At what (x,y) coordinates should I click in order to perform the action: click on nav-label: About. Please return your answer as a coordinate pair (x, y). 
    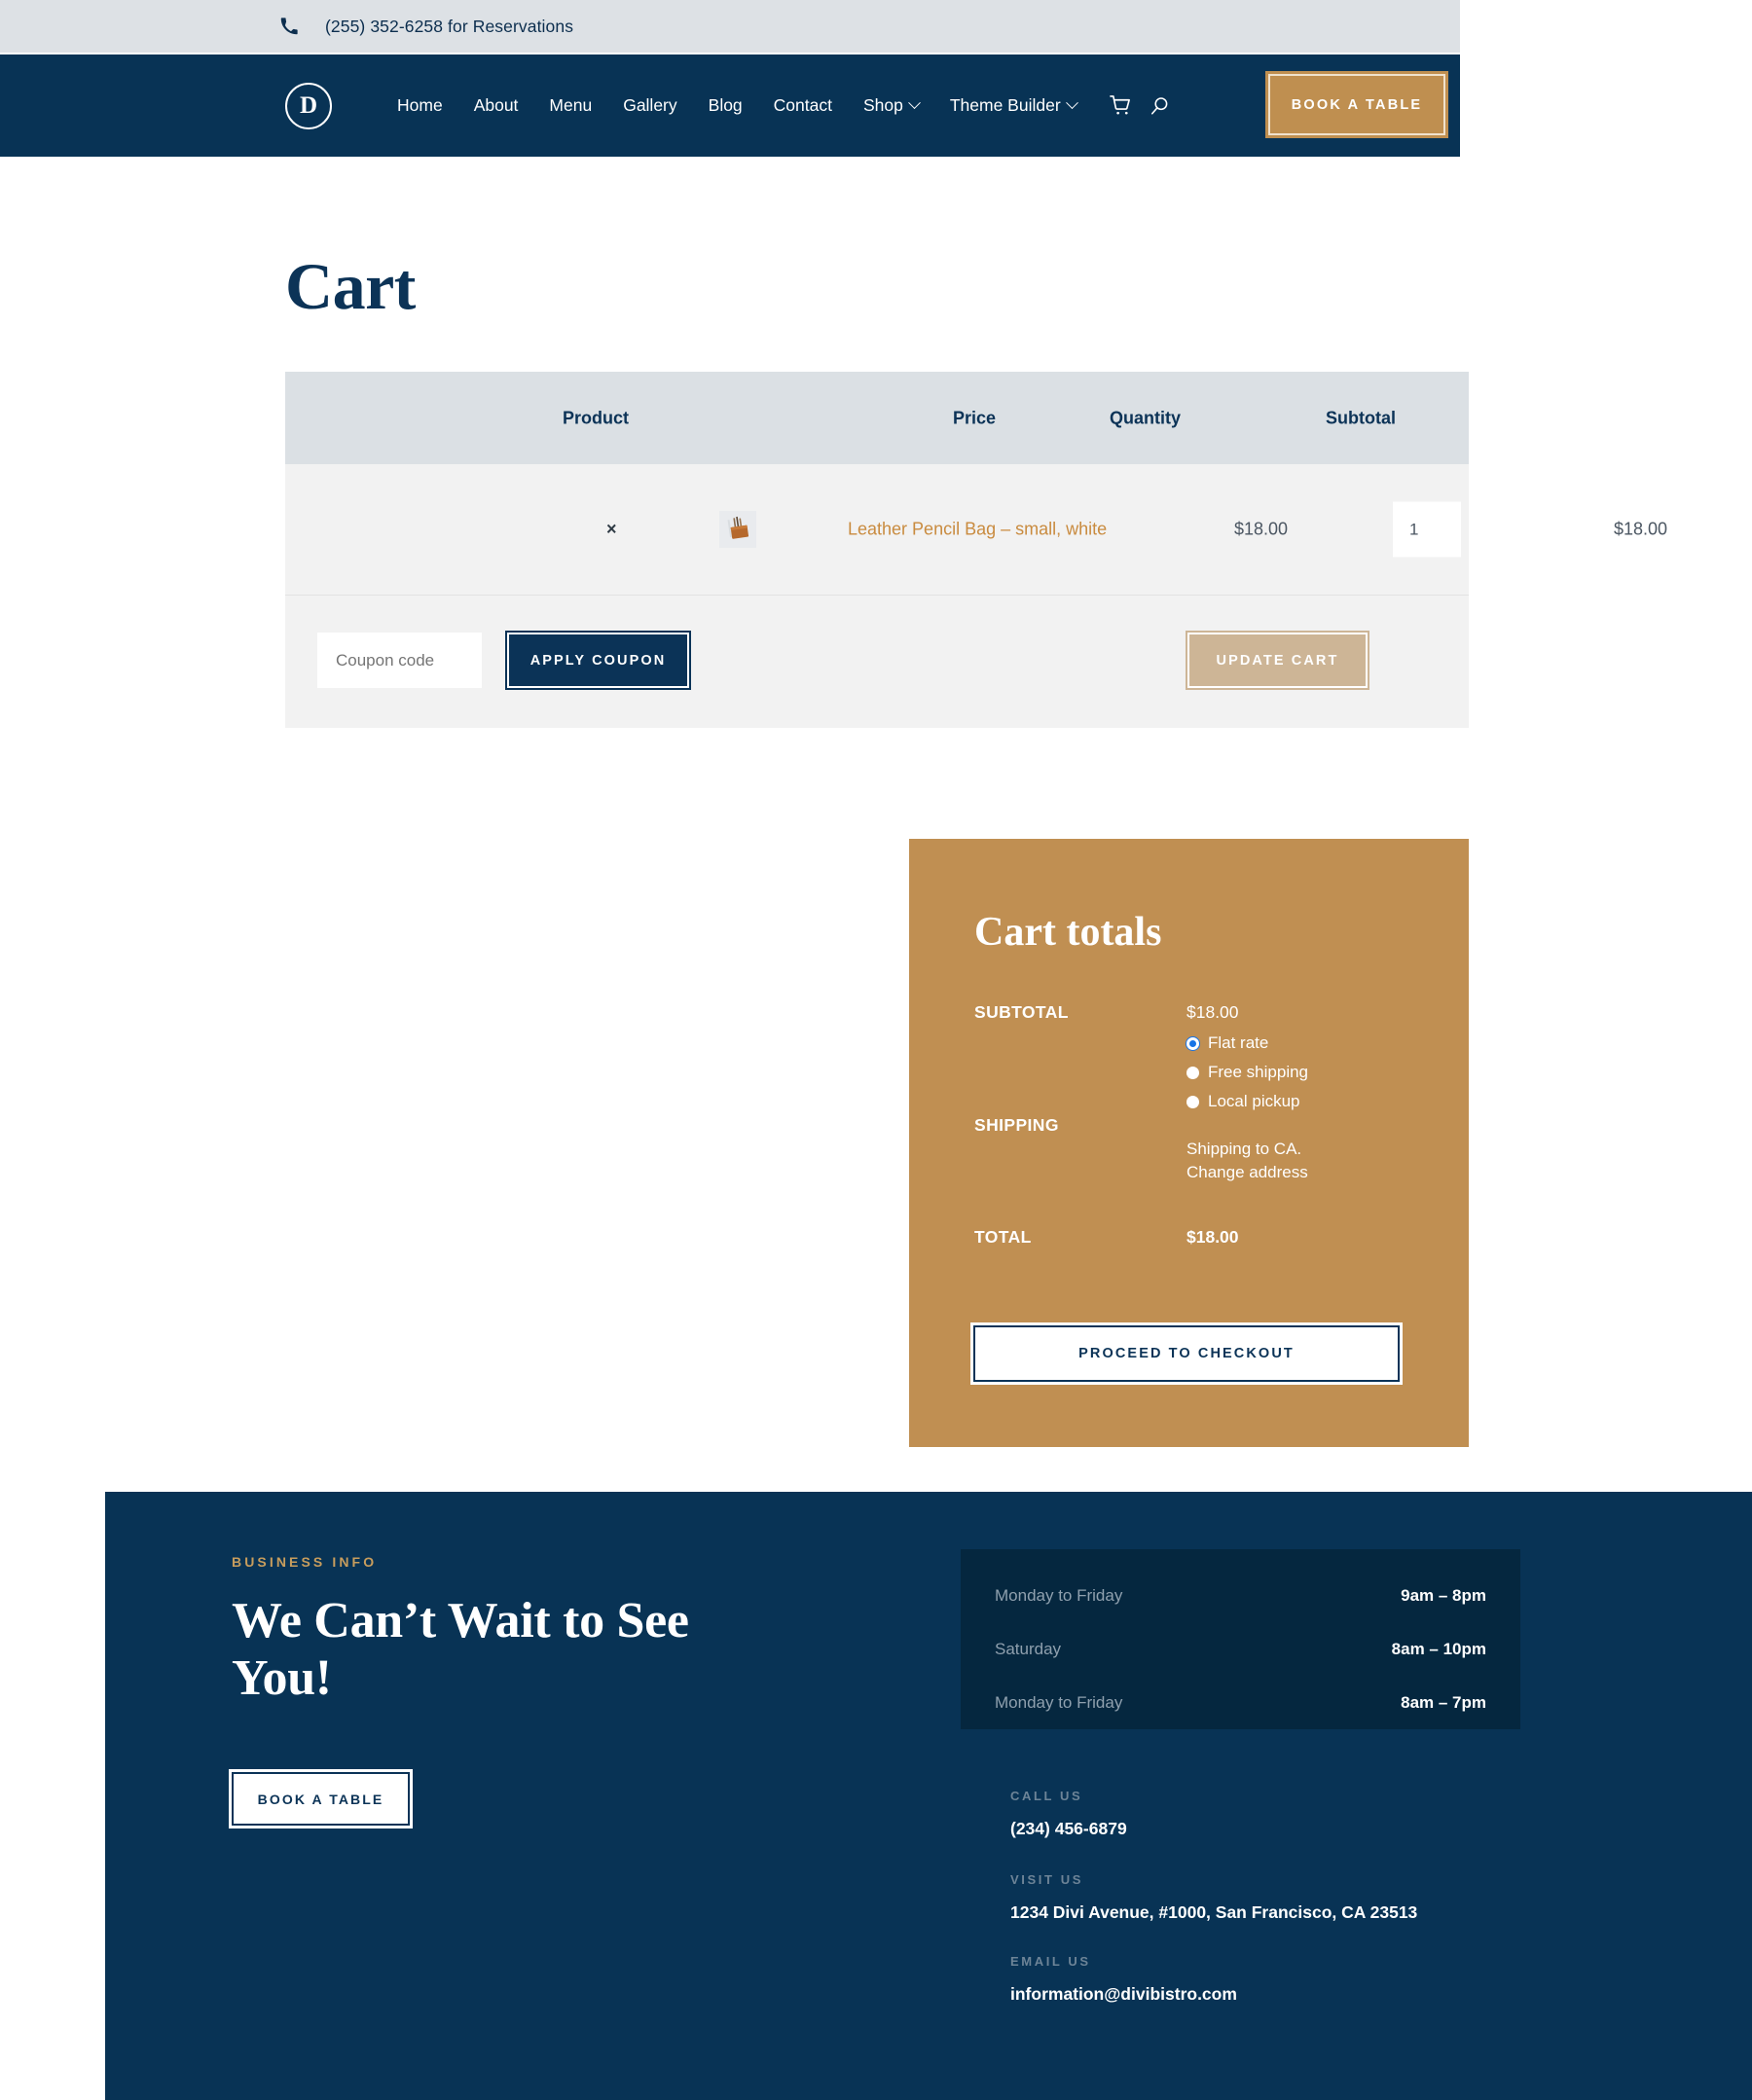
    Looking at the image, I should click on (496, 105).